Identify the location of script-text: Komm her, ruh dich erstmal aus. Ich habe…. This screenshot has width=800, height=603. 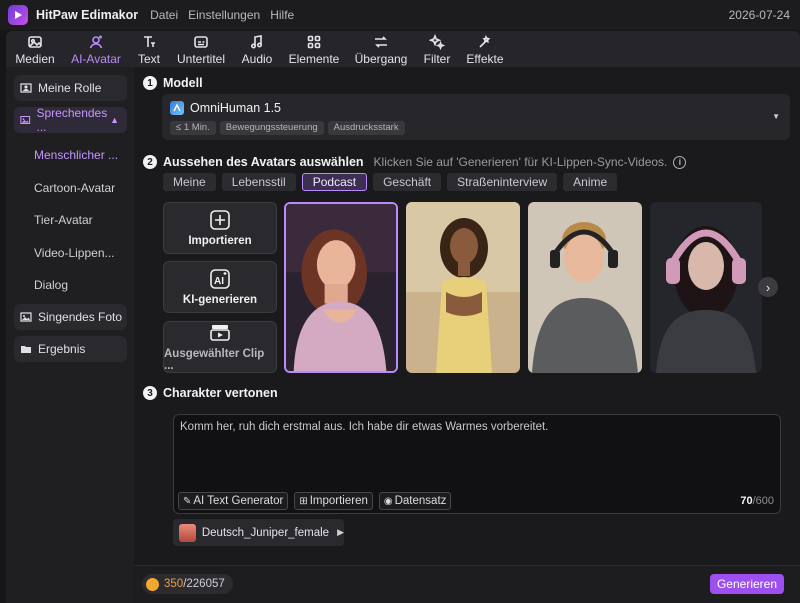
(364, 427).